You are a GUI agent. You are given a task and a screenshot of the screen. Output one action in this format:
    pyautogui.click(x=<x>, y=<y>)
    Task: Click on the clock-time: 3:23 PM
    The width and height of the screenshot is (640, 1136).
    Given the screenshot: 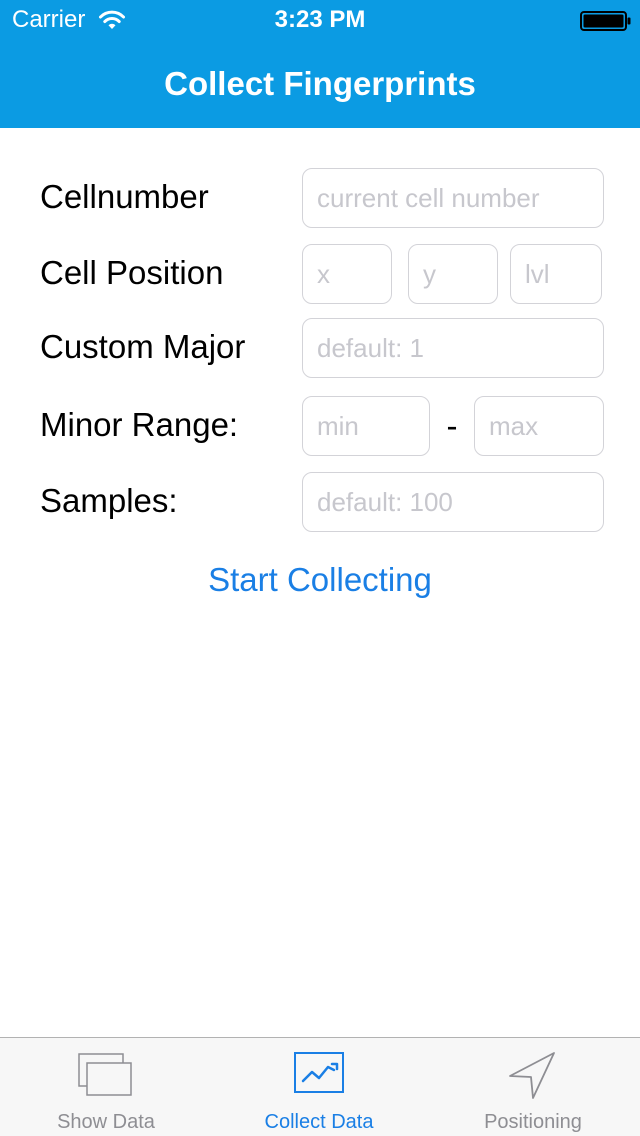 What is the action you would take?
    pyautogui.click(x=320, y=19)
    